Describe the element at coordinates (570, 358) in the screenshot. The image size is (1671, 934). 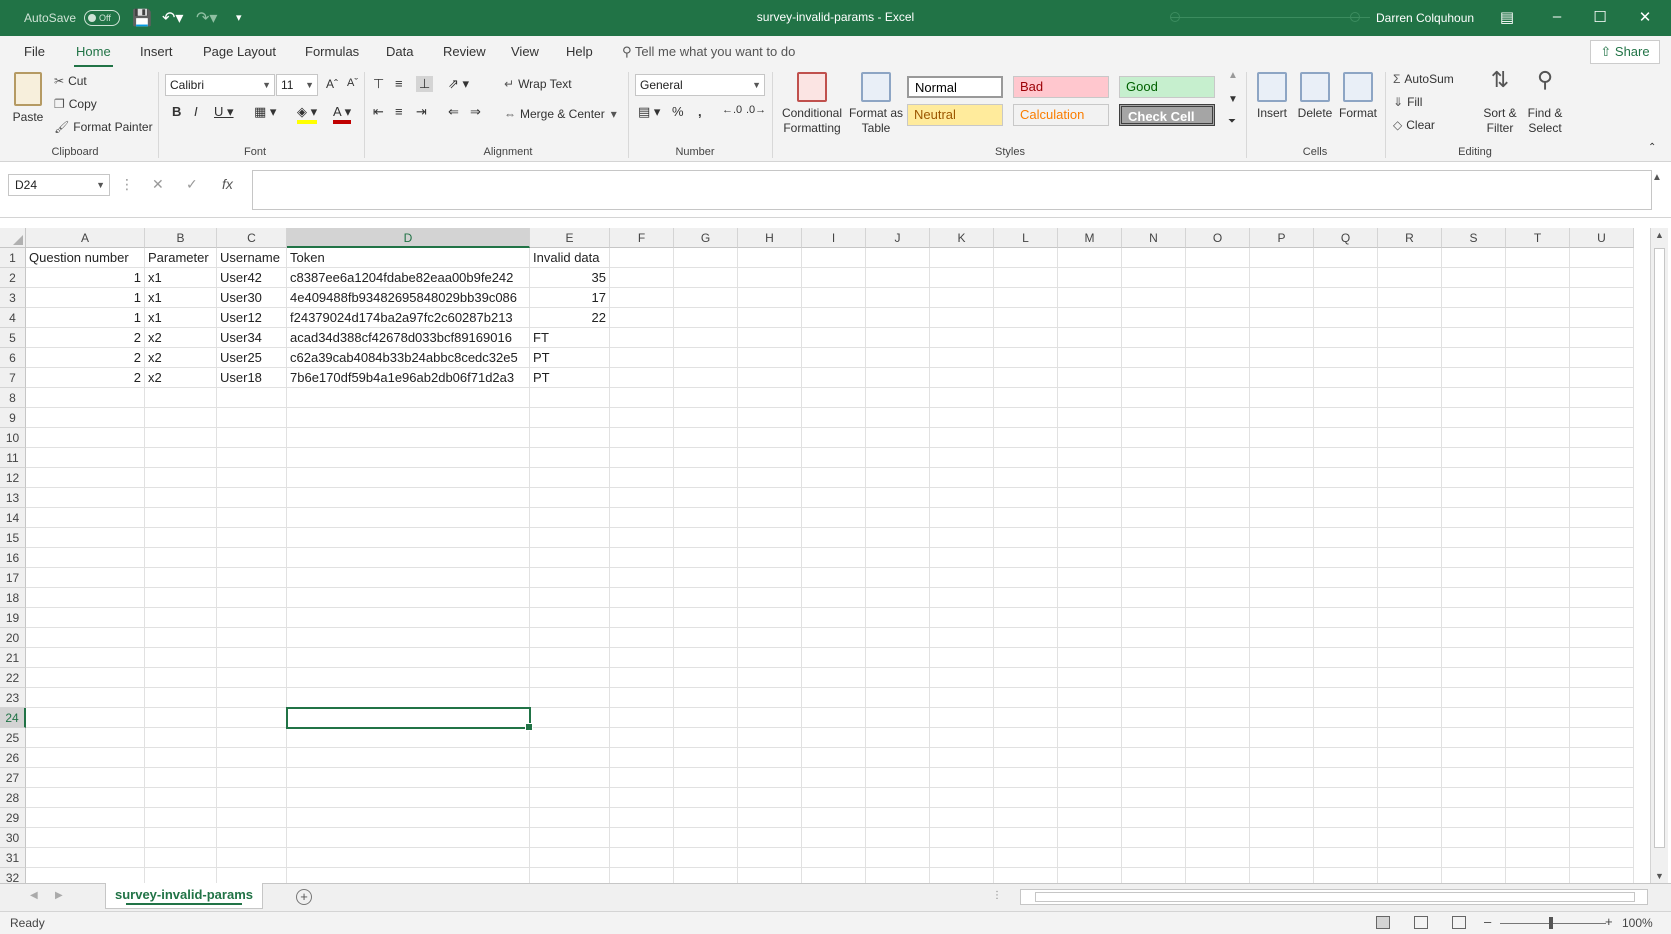
I see `table-cell: PT` at that location.